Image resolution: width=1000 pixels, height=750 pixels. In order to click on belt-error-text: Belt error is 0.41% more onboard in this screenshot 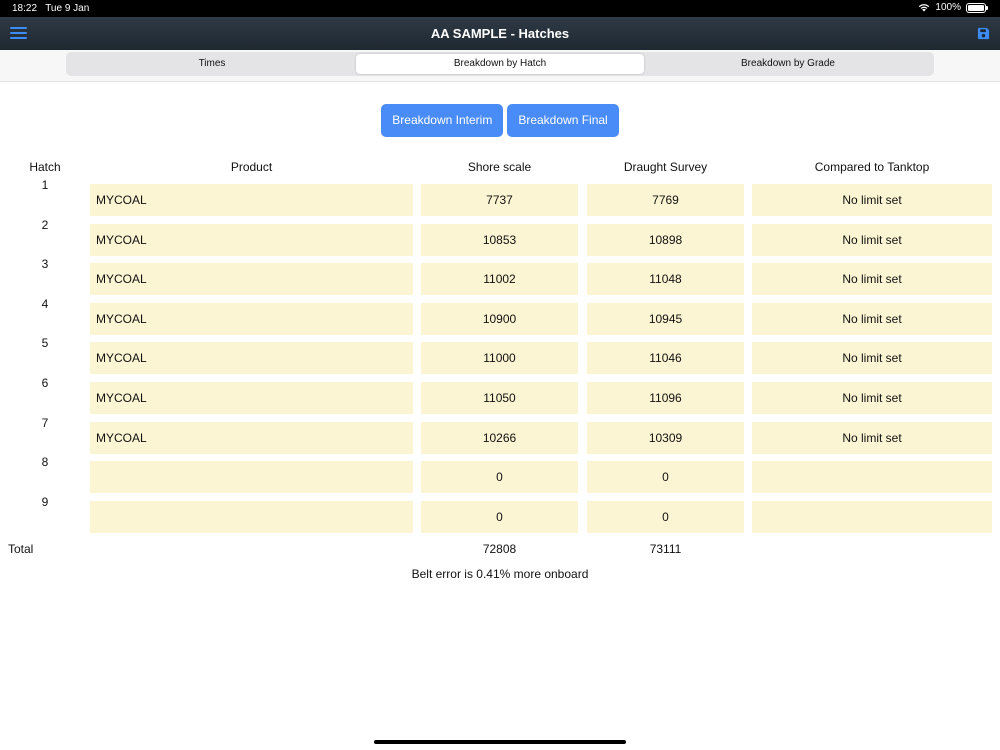, I will do `click(500, 574)`.